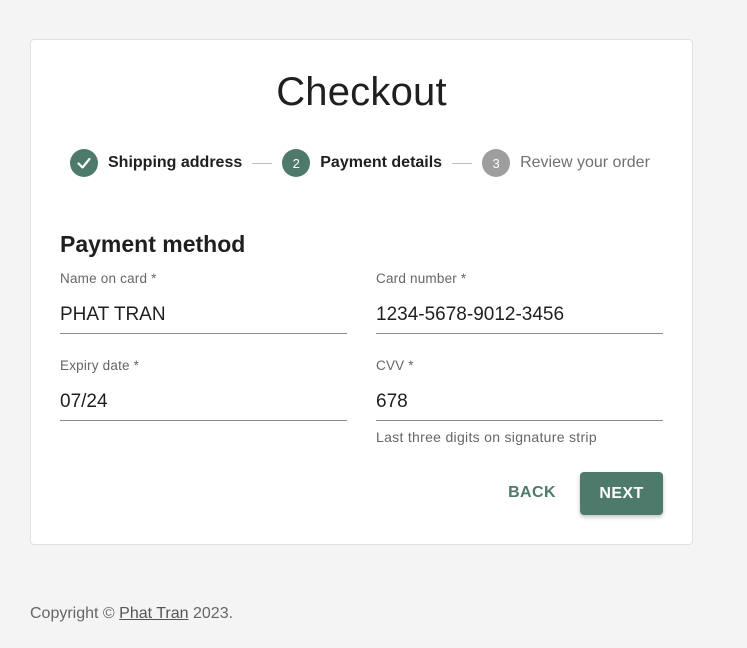 The width and height of the screenshot is (747, 648). What do you see at coordinates (486, 437) in the screenshot?
I see `cvv-helper-text: Last three digits on signature strip` at bounding box center [486, 437].